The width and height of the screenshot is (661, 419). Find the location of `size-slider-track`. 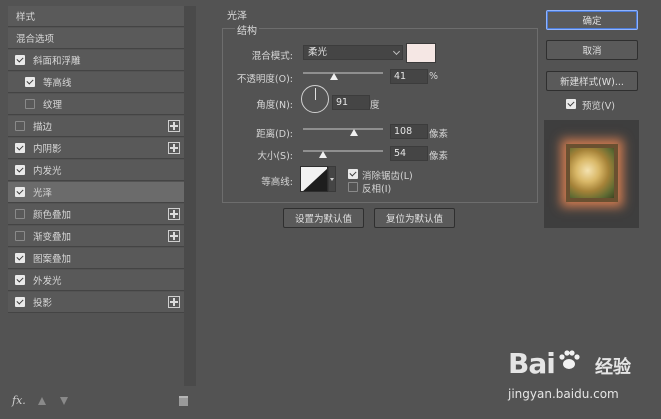

size-slider-track is located at coordinates (343, 151).